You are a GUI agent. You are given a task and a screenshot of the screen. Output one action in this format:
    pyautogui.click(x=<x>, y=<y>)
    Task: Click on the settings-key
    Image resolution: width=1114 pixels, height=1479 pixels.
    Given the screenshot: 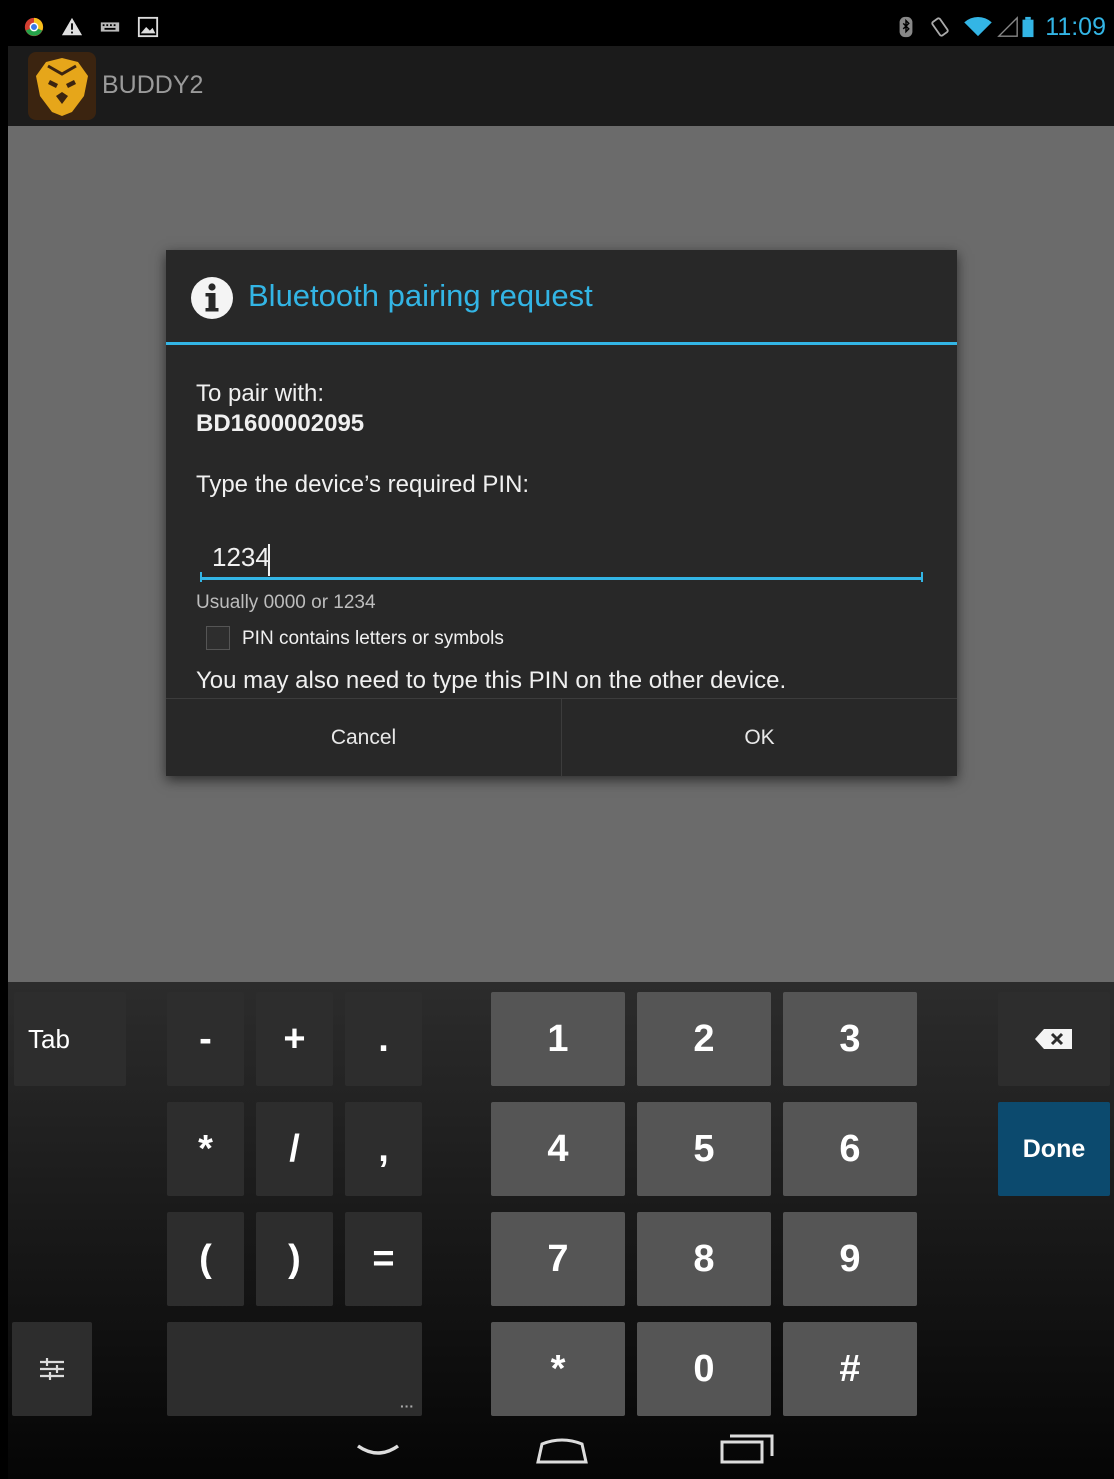 What is the action you would take?
    pyautogui.click(x=52, y=1369)
    